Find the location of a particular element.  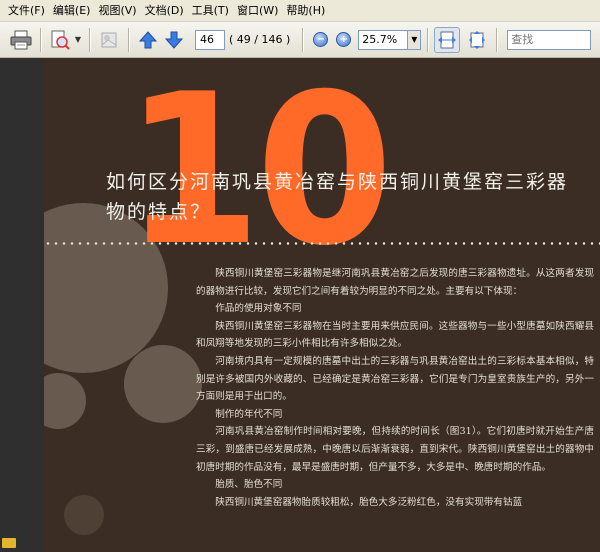

printer-icon is located at coordinates (21, 39).